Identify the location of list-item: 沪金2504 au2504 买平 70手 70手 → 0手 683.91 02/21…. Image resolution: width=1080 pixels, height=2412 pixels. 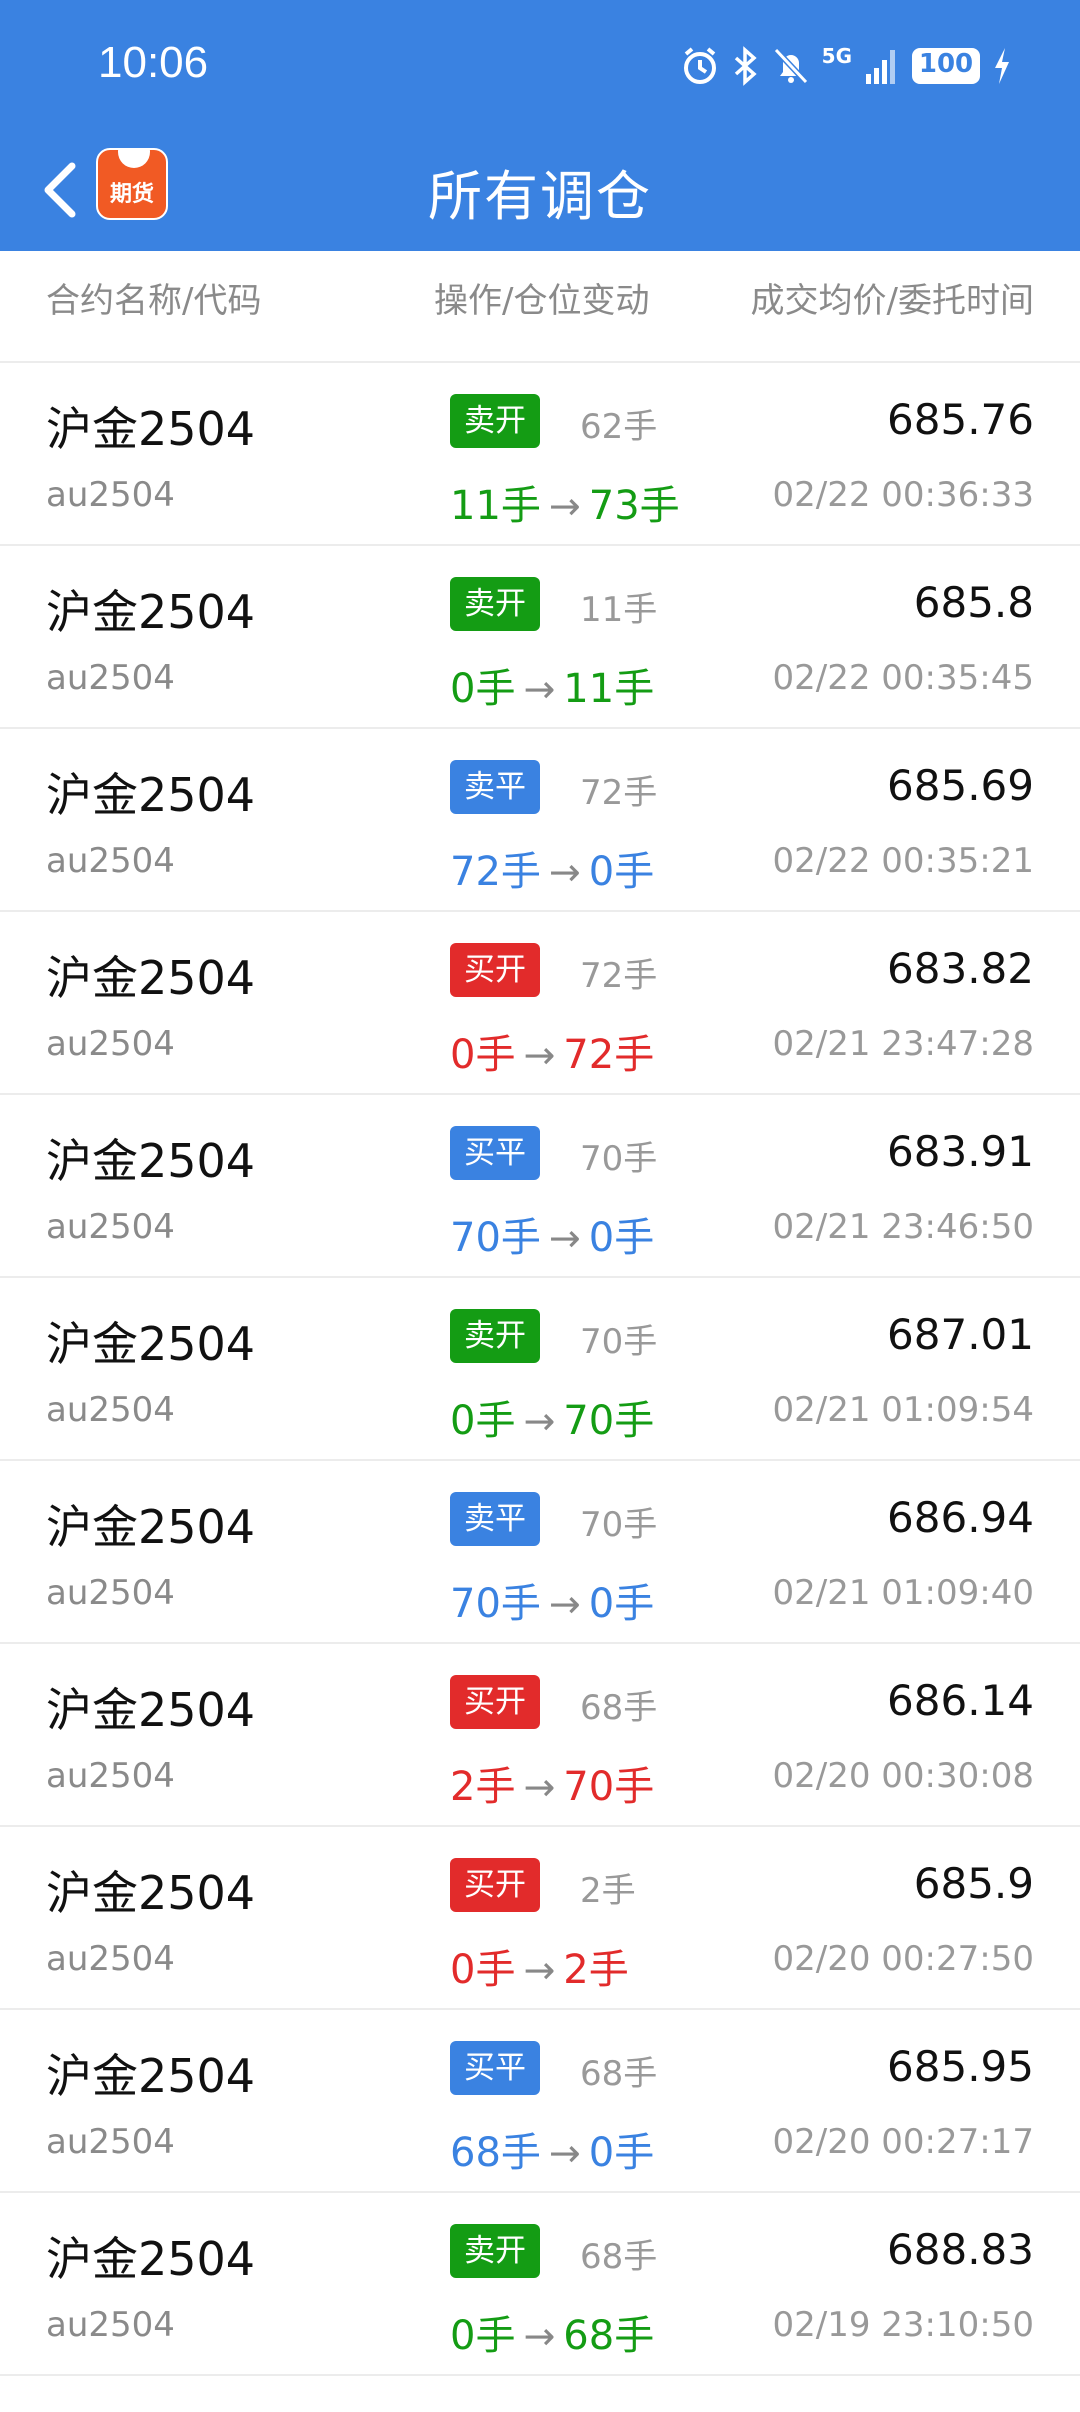
(540, 1186).